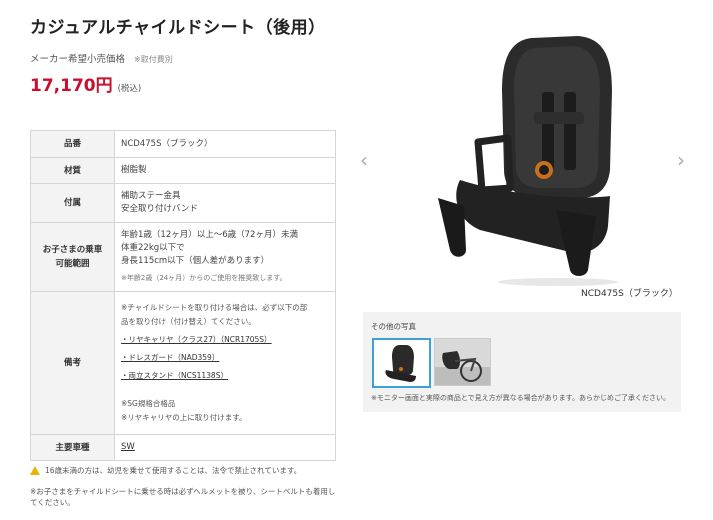 This screenshot has width=713, height=520. What do you see at coordinates (195, 261) in the screenshot?
I see `spec-line: 身長115cm以下（個人差があります）` at bounding box center [195, 261].